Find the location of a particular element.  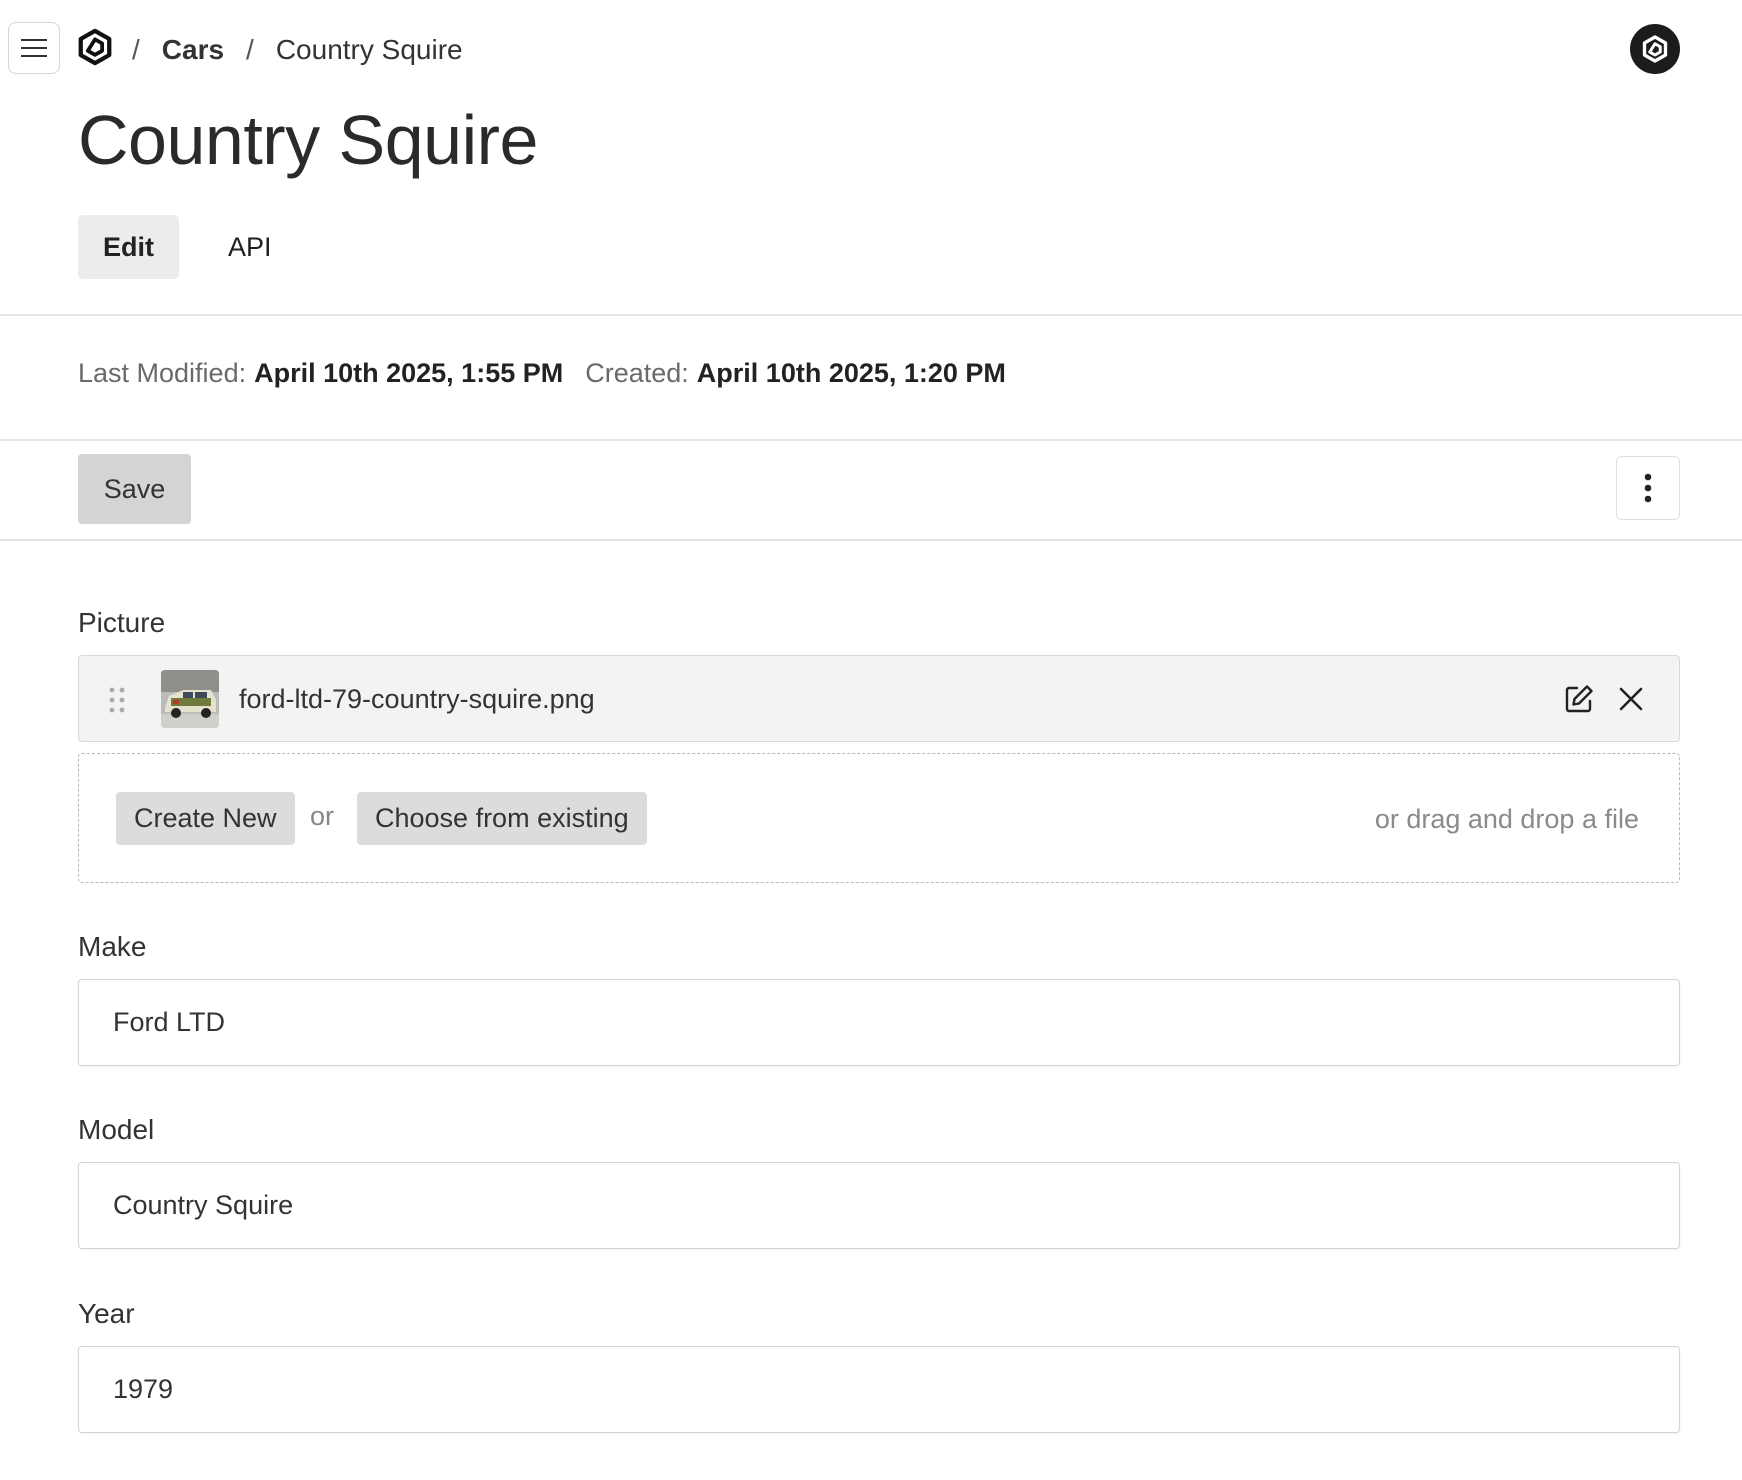

save-button: Save is located at coordinates (134, 489).